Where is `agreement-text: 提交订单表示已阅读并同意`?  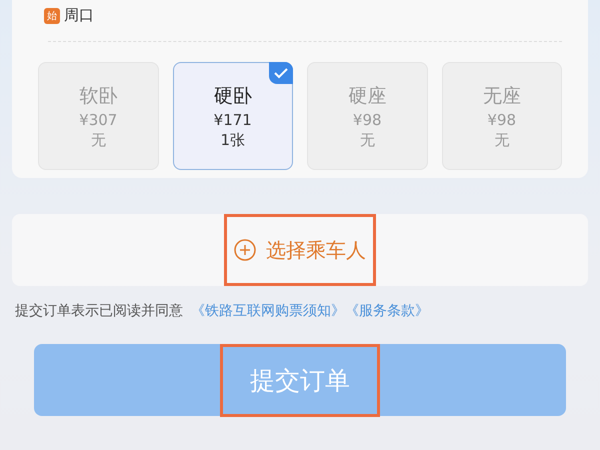 agreement-text: 提交订单表示已阅读并同意 is located at coordinates (99, 311).